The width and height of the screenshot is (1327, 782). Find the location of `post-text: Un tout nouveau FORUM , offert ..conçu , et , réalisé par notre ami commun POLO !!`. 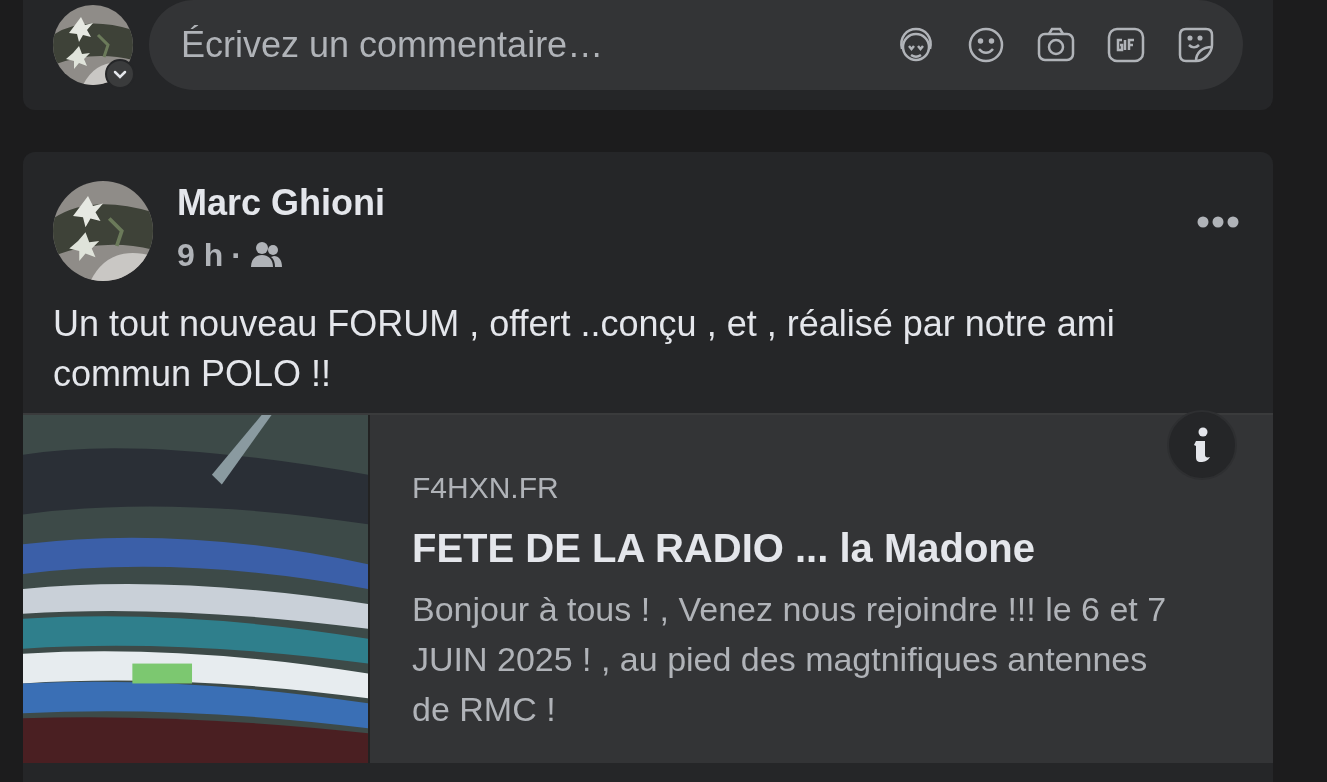

post-text: Un tout nouveau FORUM , offert ..conçu , et , réalisé par notre ami commun POLO !! is located at coordinates (584, 349).